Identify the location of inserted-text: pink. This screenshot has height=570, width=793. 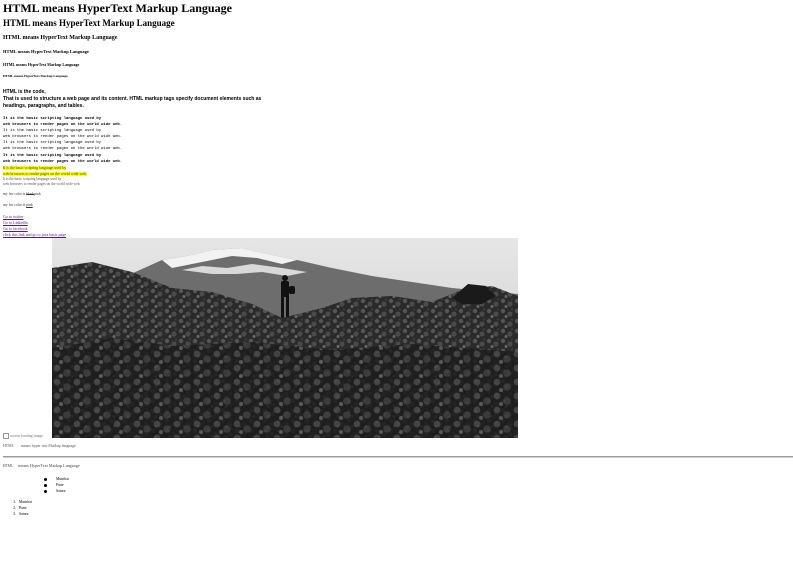
(29, 205).